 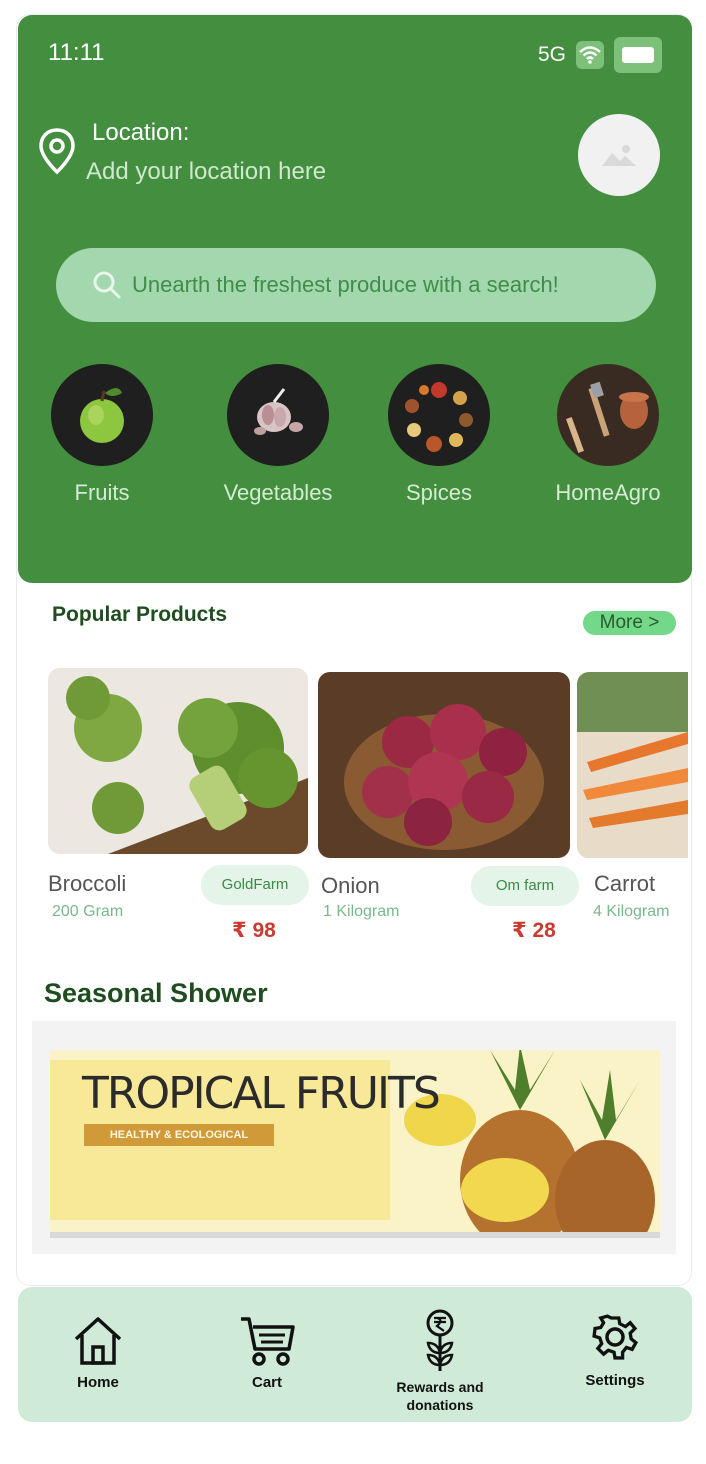 I want to click on nav-cart: Cart, so click(x=267, y=1353).